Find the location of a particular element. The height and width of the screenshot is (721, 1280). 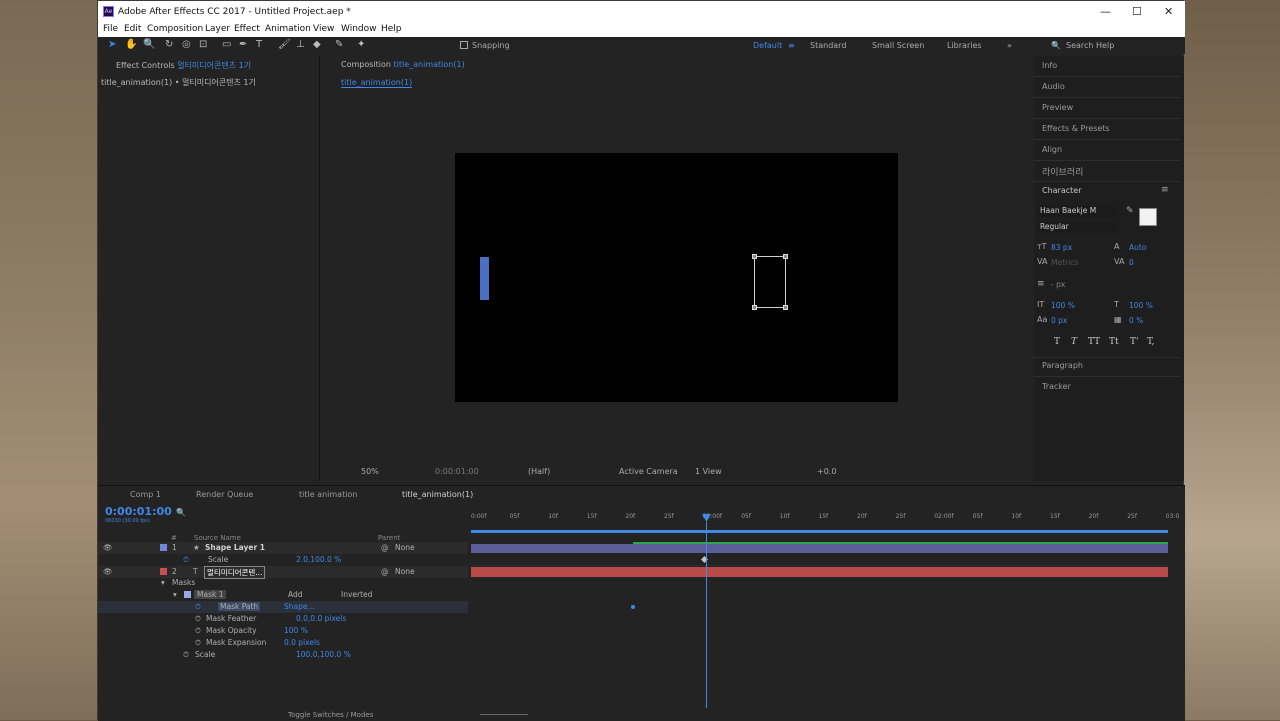

work-area-bar is located at coordinates (819, 531).